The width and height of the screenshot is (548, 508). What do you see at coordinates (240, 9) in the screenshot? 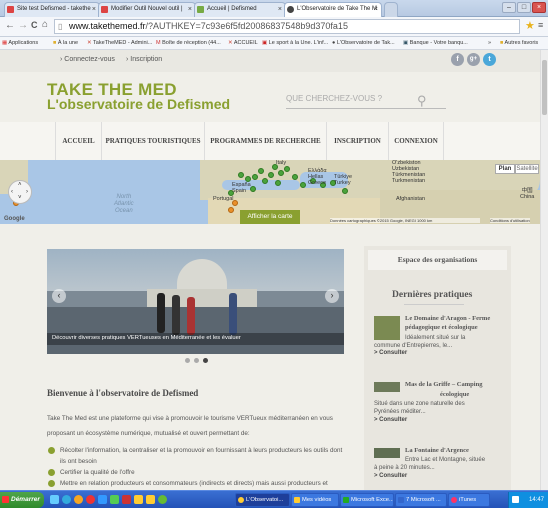
I see `browser-tab-3: Accueil | Defismed ×` at bounding box center [240, 9].